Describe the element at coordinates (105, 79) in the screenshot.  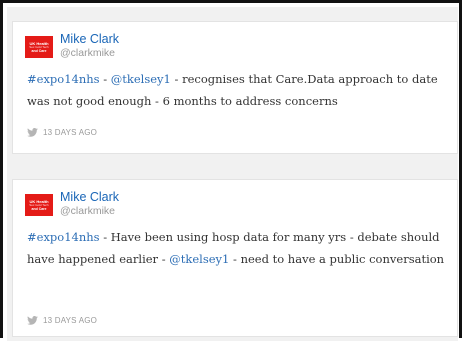
I see `tweet-text-segment: -` at that location.